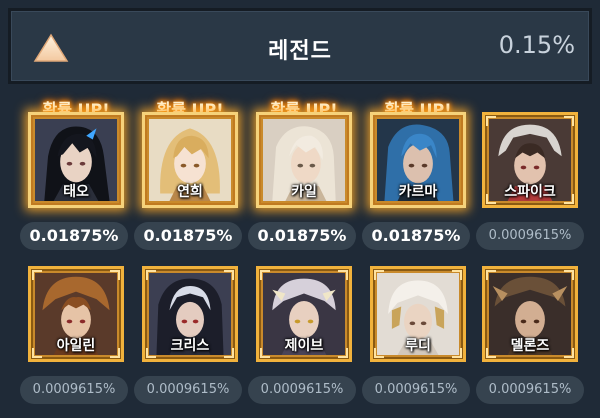  Describe the element at coordinates (304, 192) in the screenshot. I see `character-name: 카일` at that location.